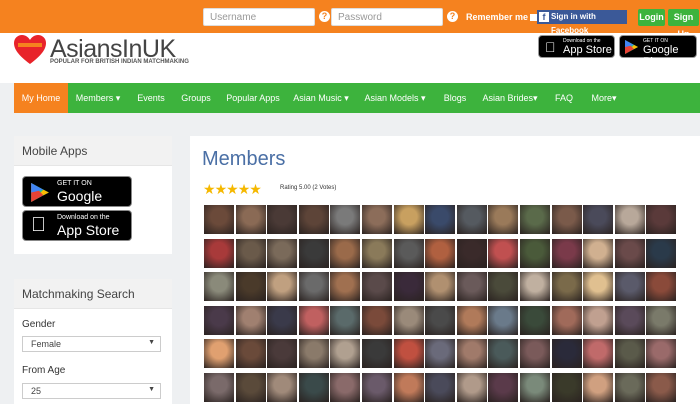 This screenshot has height=404, width=700. Describe the element at coordinates (321, 98) in the screenshot. I see `nav-asian-music: Asian Music ▾` at that location.